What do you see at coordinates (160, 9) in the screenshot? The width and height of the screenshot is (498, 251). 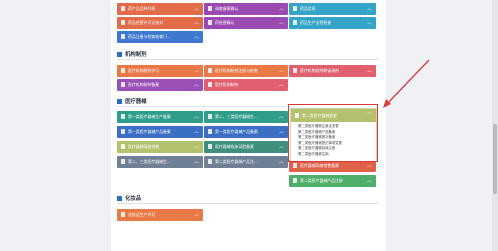 I see `tile-top-0: 药产品品种列表 ︿` at bounding box center [160, 9].